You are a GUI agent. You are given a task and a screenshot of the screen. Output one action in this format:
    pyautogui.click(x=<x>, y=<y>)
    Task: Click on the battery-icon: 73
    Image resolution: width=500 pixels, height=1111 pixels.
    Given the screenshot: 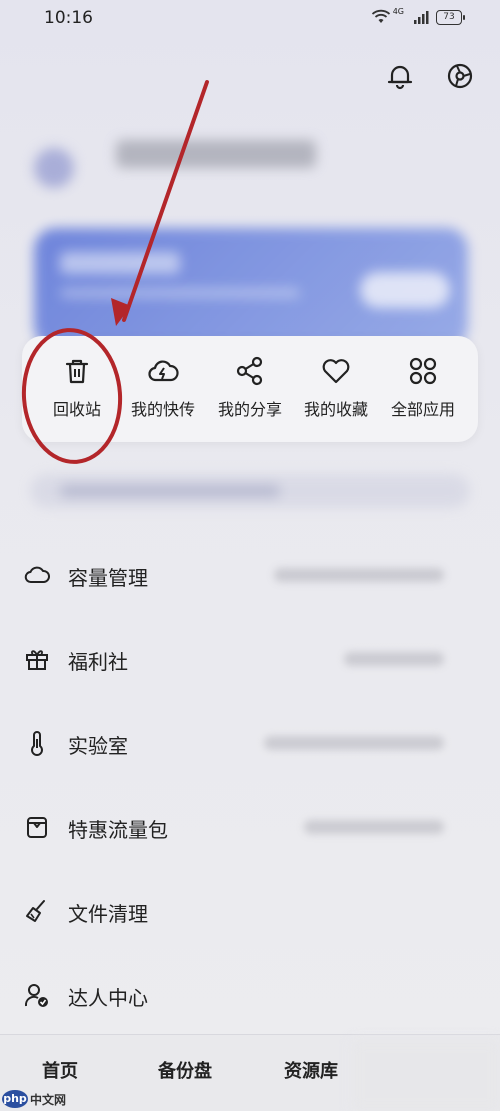 What is the action you would take?
    pyautogui.click(x=450, y=17)
    